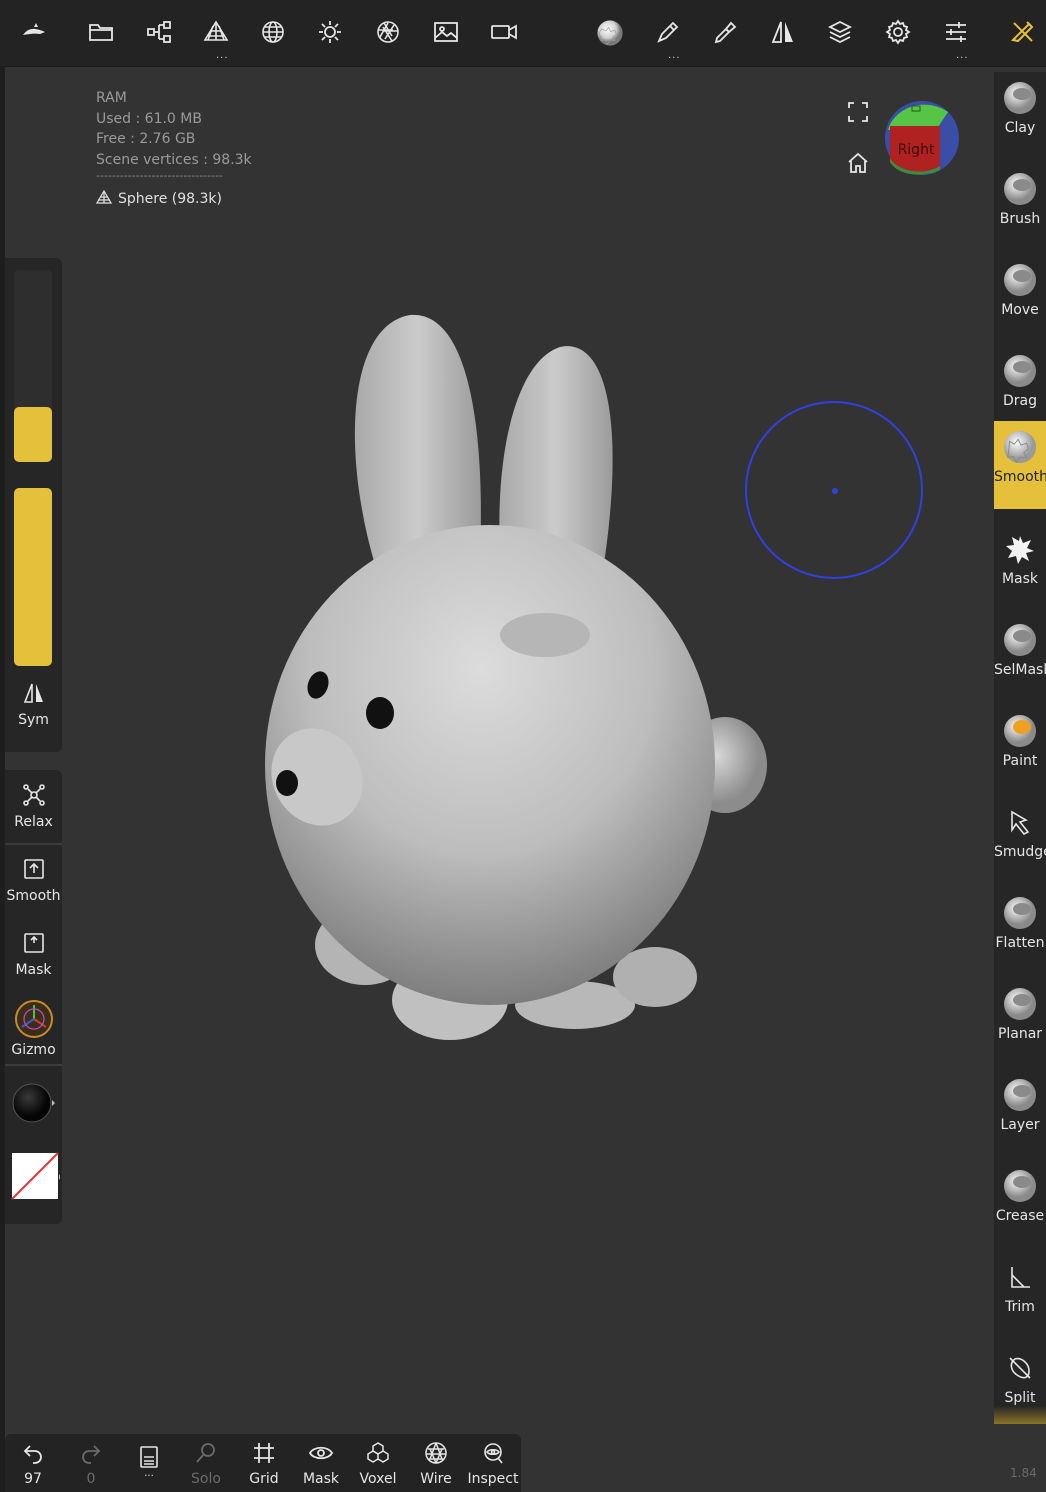  I want to click on right-tool-10: Planar, so click(1020, 1022).